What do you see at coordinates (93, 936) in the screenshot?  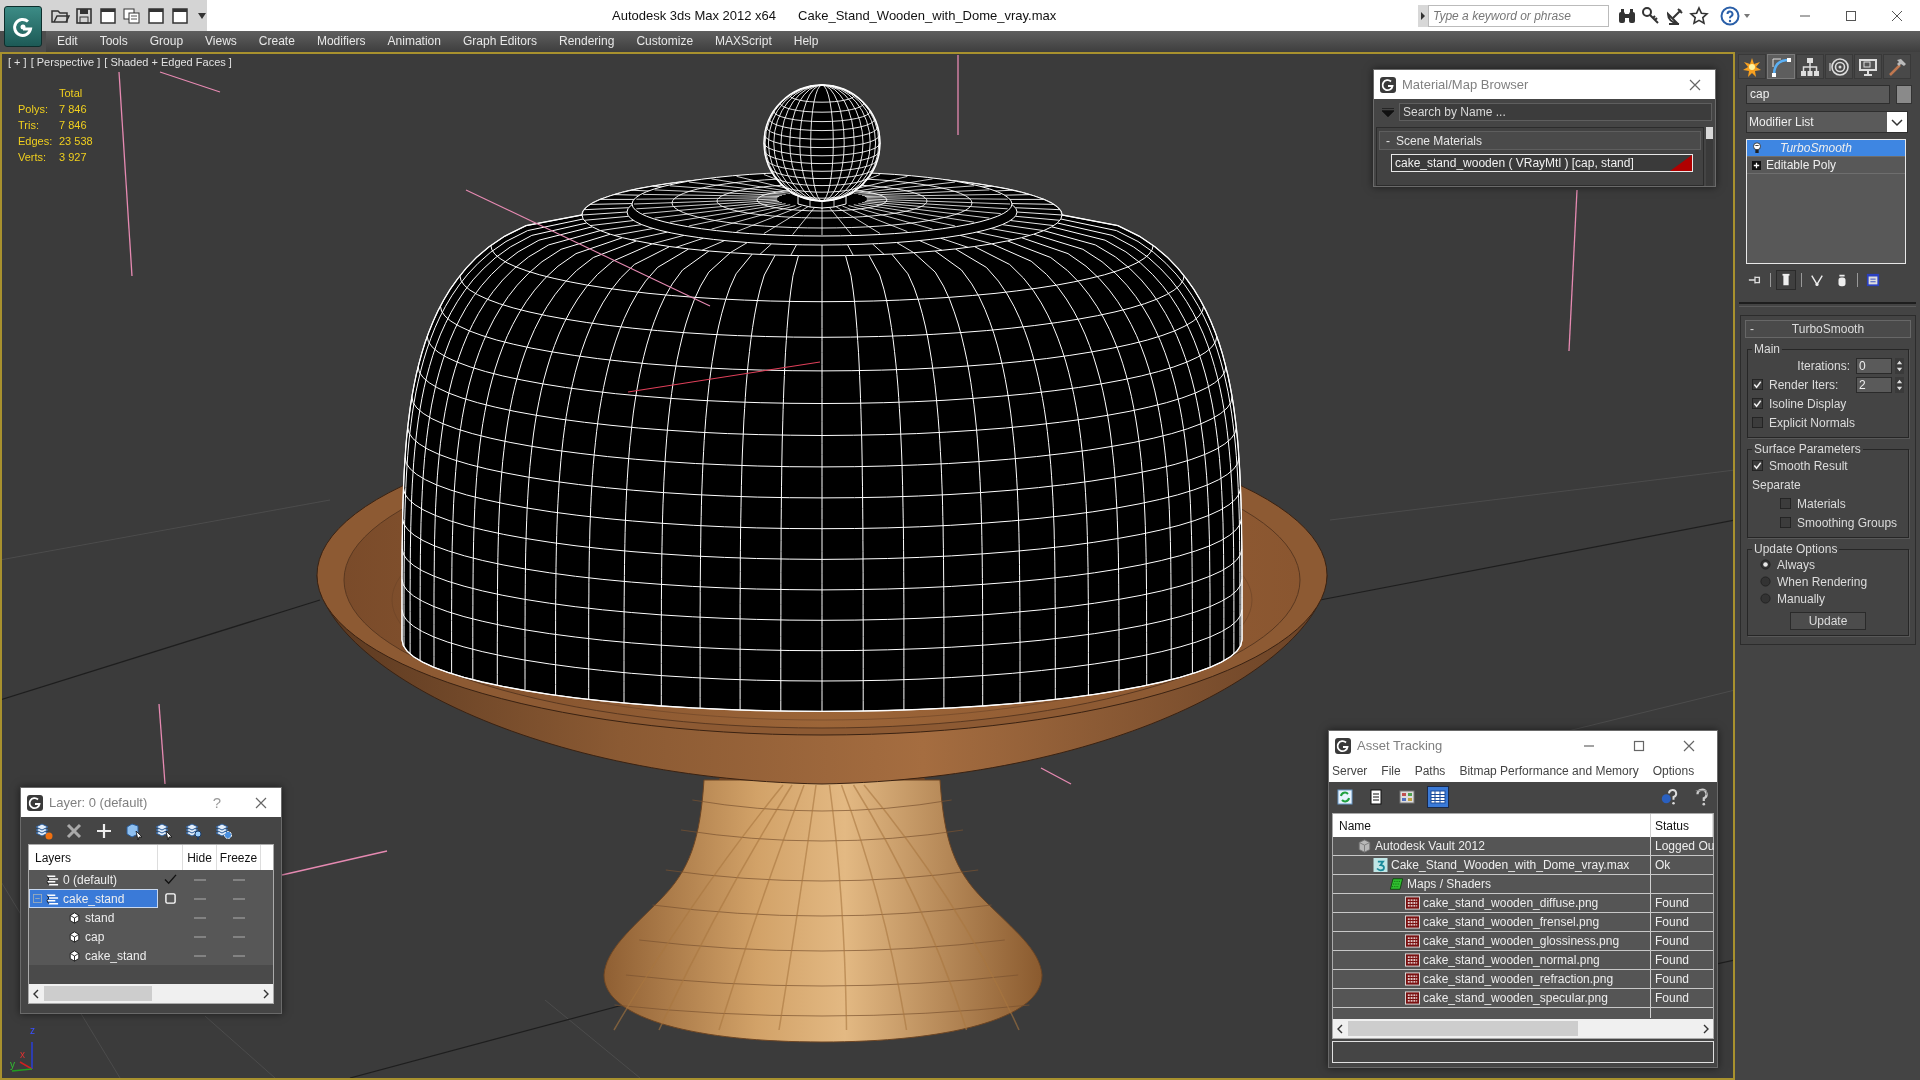 I see `layer-list-item: cap` at bounding box center [93, 936].